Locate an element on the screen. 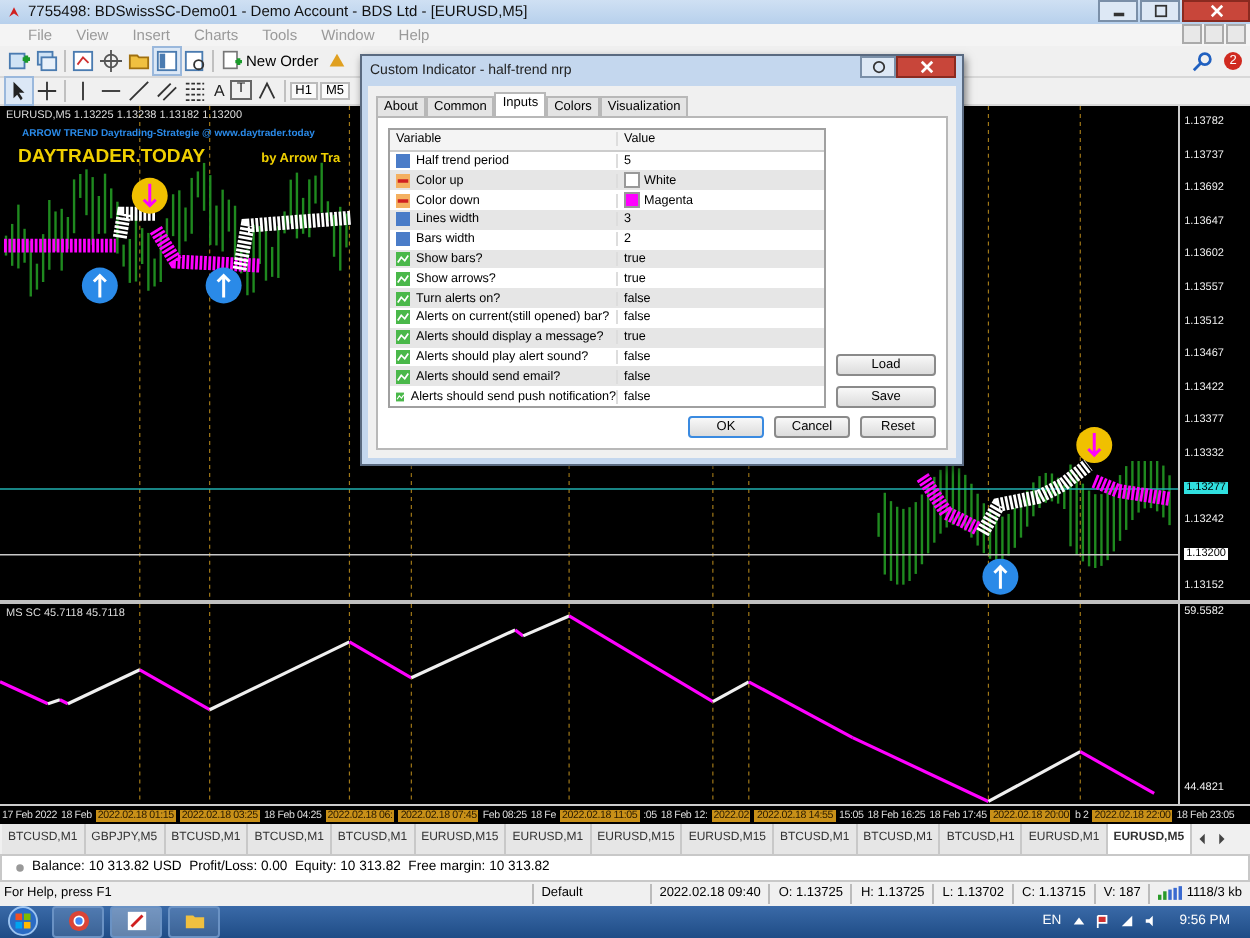 Image resolution: width=1250 pixels, height=938 pixels. scroll-right-icon is located at coordinates (1221, 838).